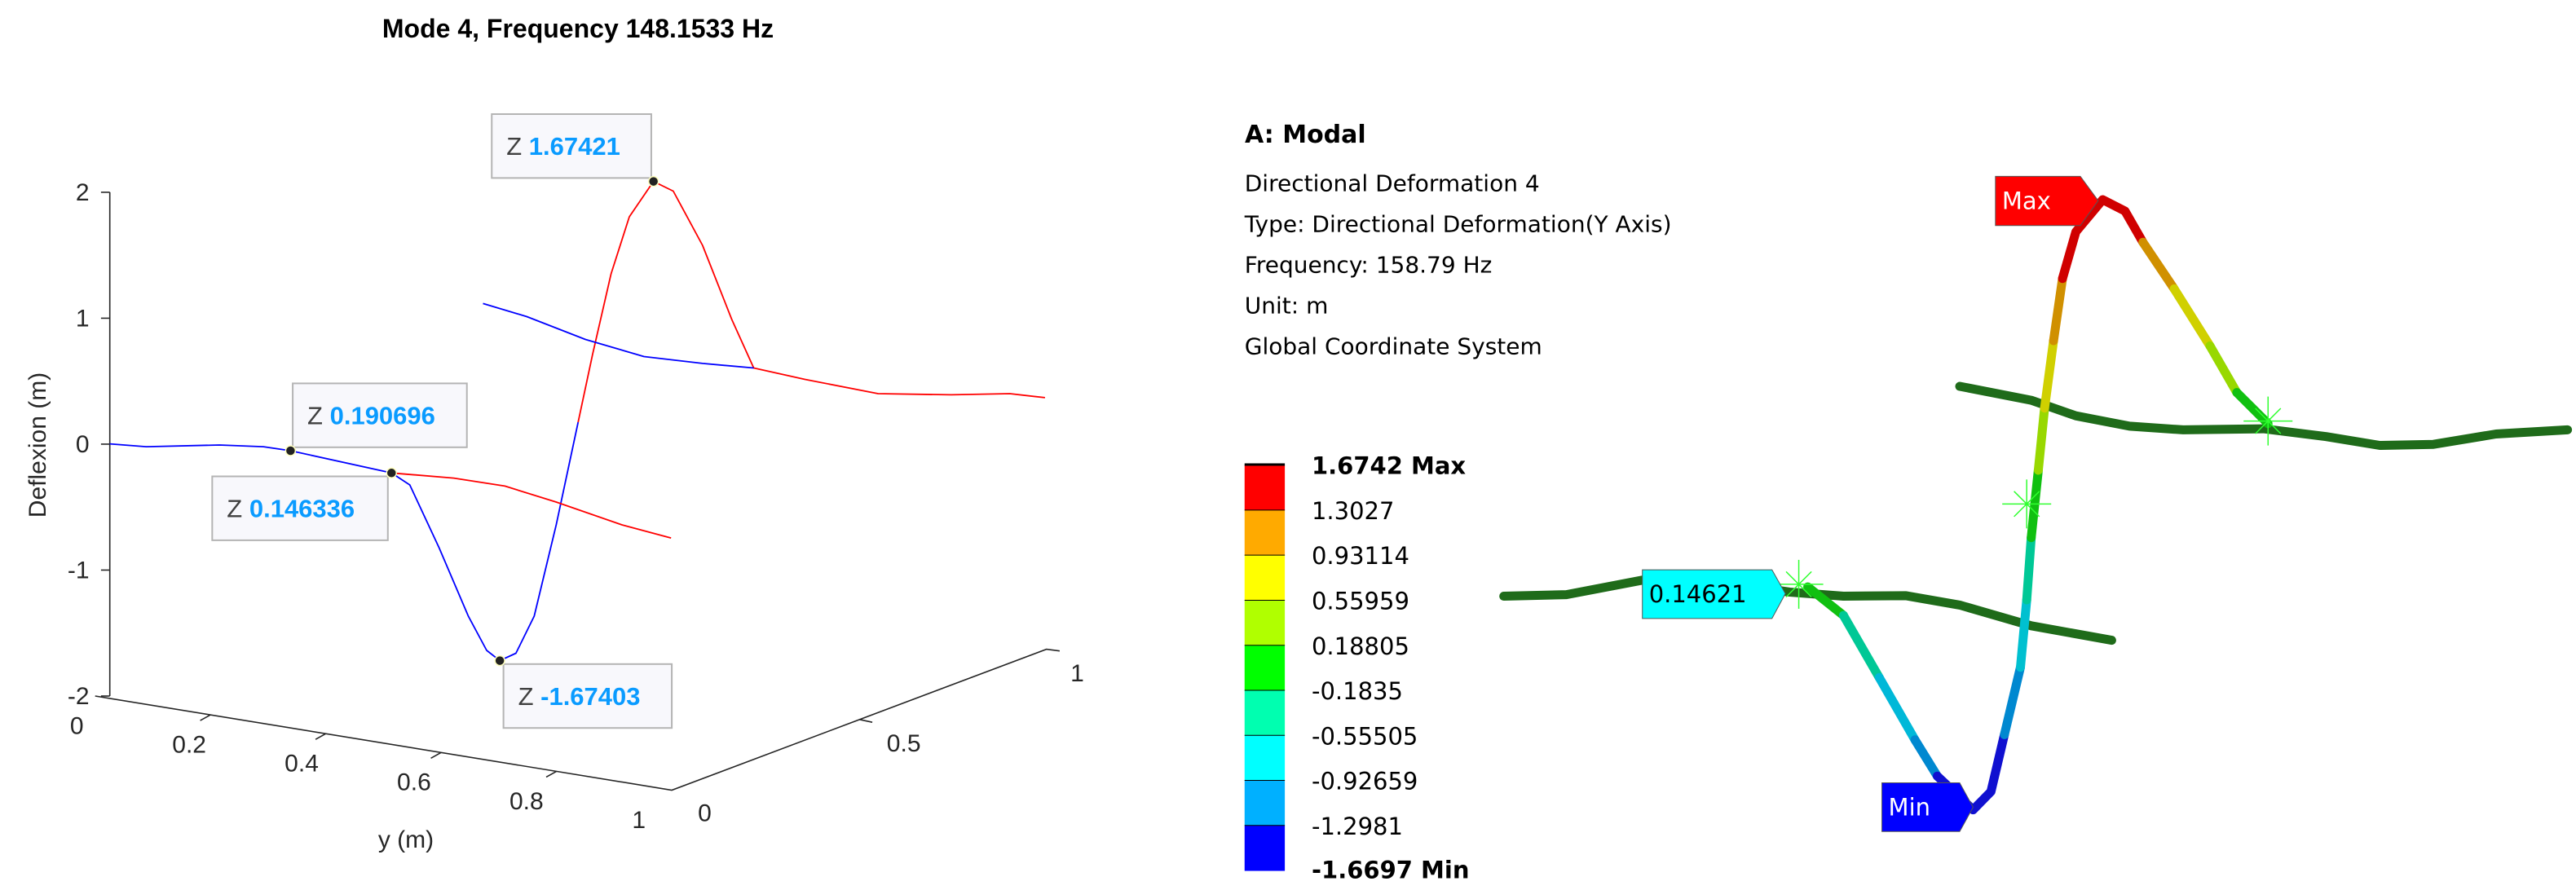 The height and width of the screenshot is (890, 2576). Describe the element at coordinates (574, 146) in the screenshot. I see `datatip-value: 1.67421` at that location.